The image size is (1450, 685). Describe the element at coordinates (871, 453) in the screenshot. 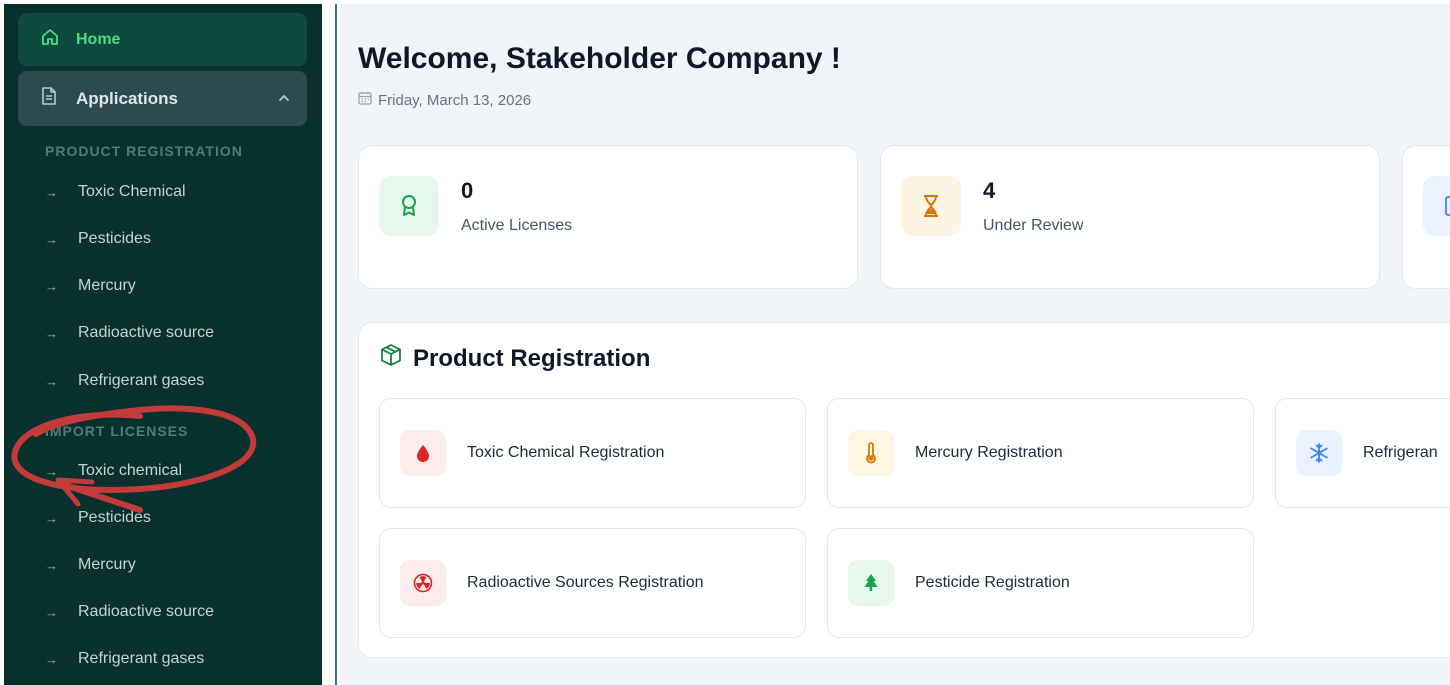

I see `thermometer-icon` at that location.